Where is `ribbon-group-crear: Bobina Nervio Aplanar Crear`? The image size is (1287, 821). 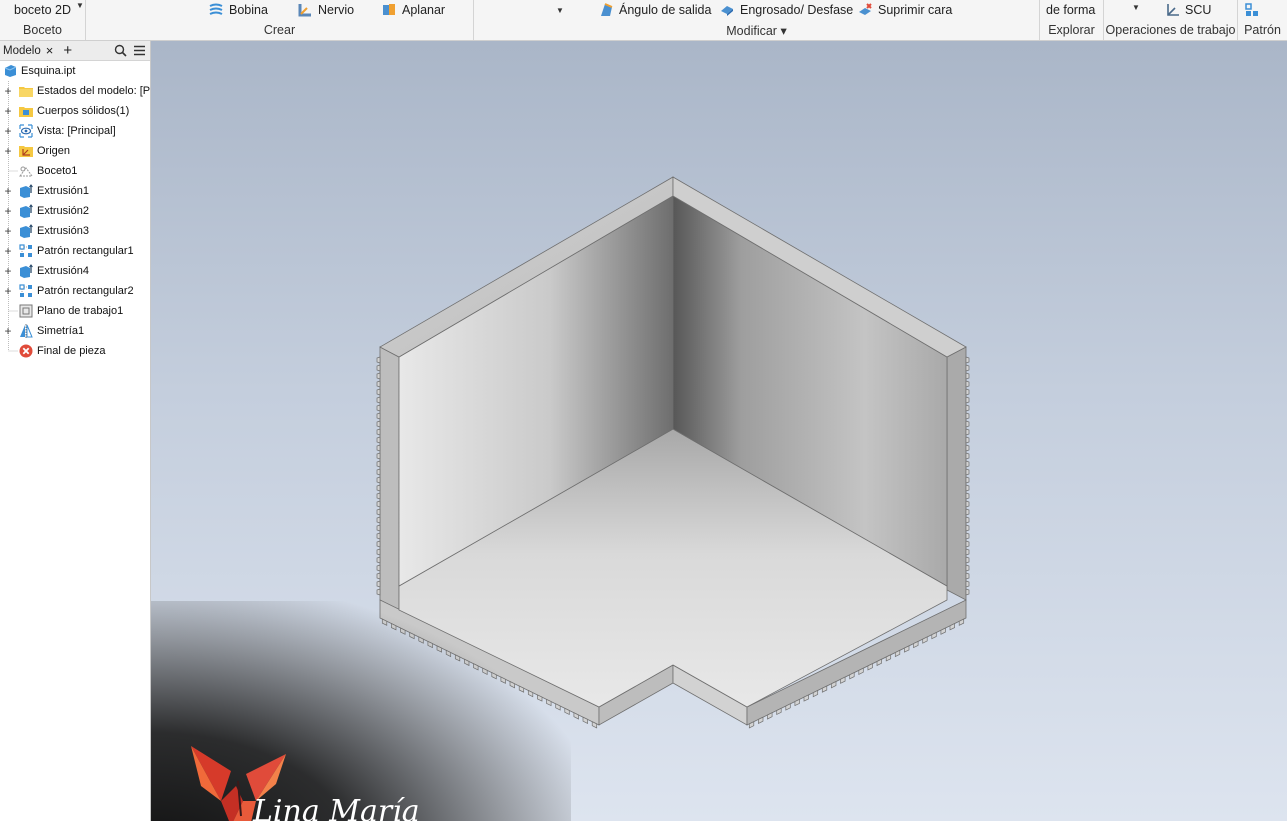 ribbon-group-crear: Bobina Nervio Aplanar Crear is located at coordinates (280, 20).